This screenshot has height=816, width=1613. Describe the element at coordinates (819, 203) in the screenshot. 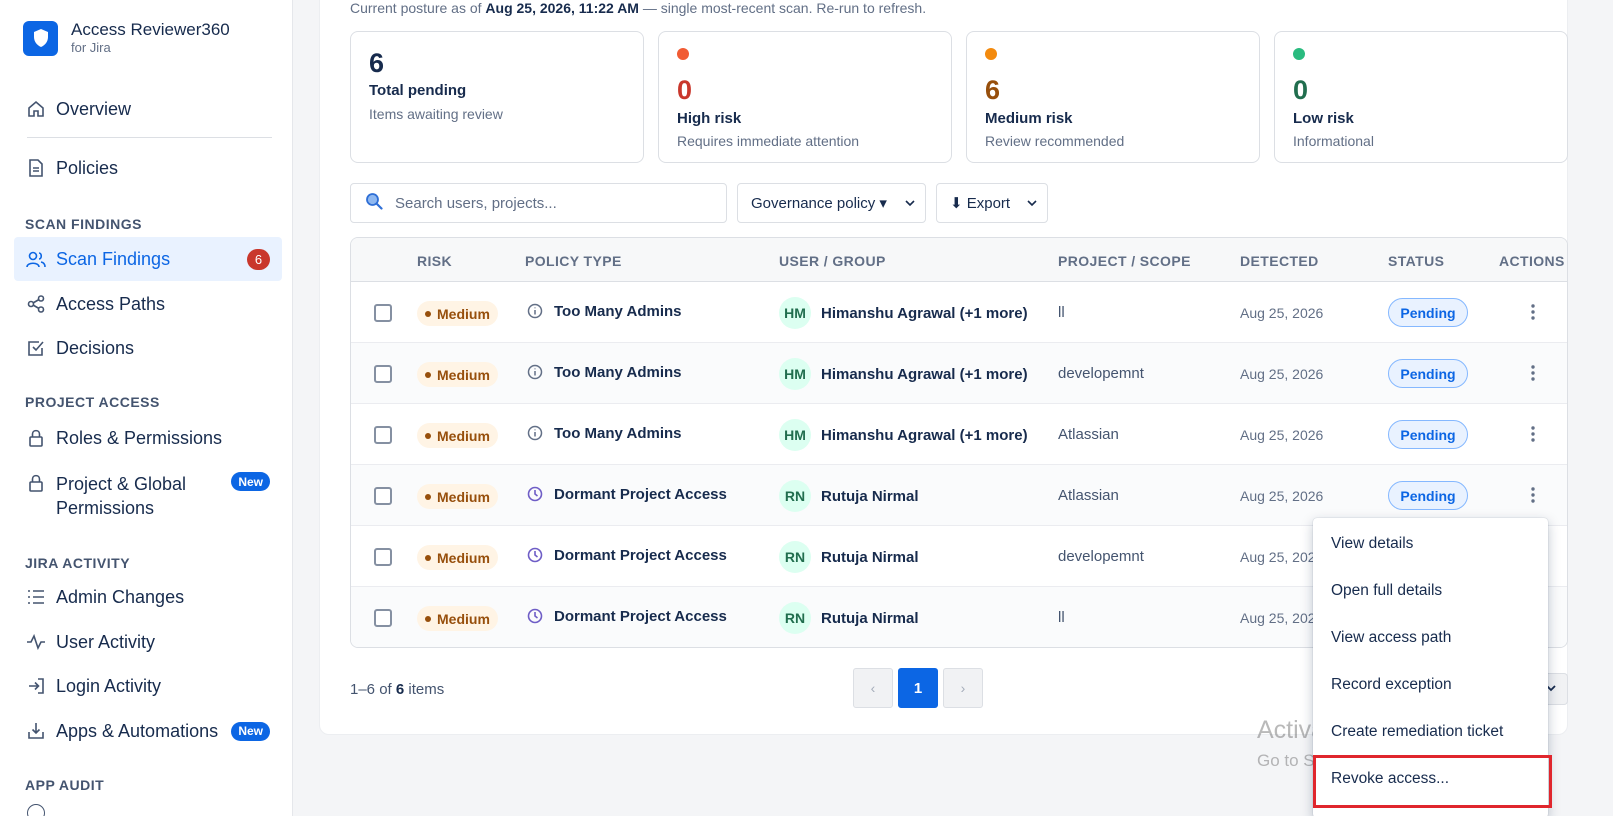

I see `governance-policy-label: Governance policy ▾` at that location.